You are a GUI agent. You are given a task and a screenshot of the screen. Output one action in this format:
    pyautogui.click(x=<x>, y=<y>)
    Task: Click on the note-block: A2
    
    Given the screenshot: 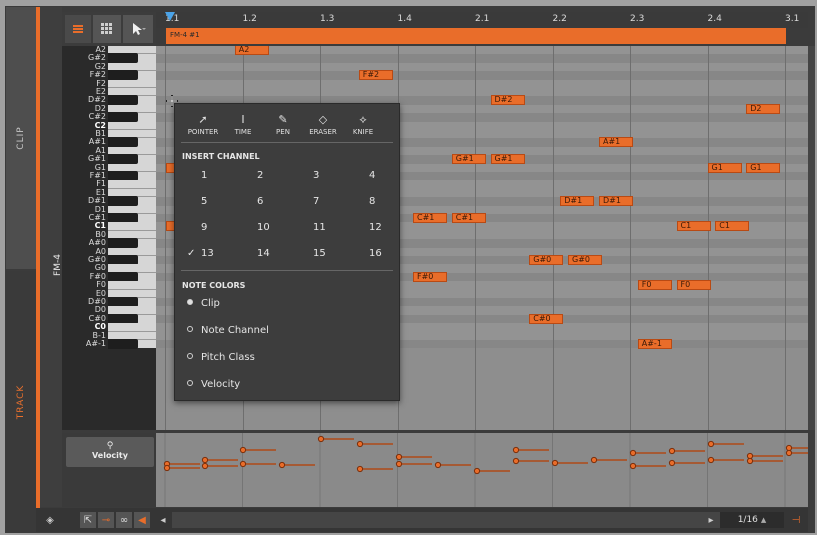 What is the action you would take?
    pyautogui.click(x=251, y=50)
    